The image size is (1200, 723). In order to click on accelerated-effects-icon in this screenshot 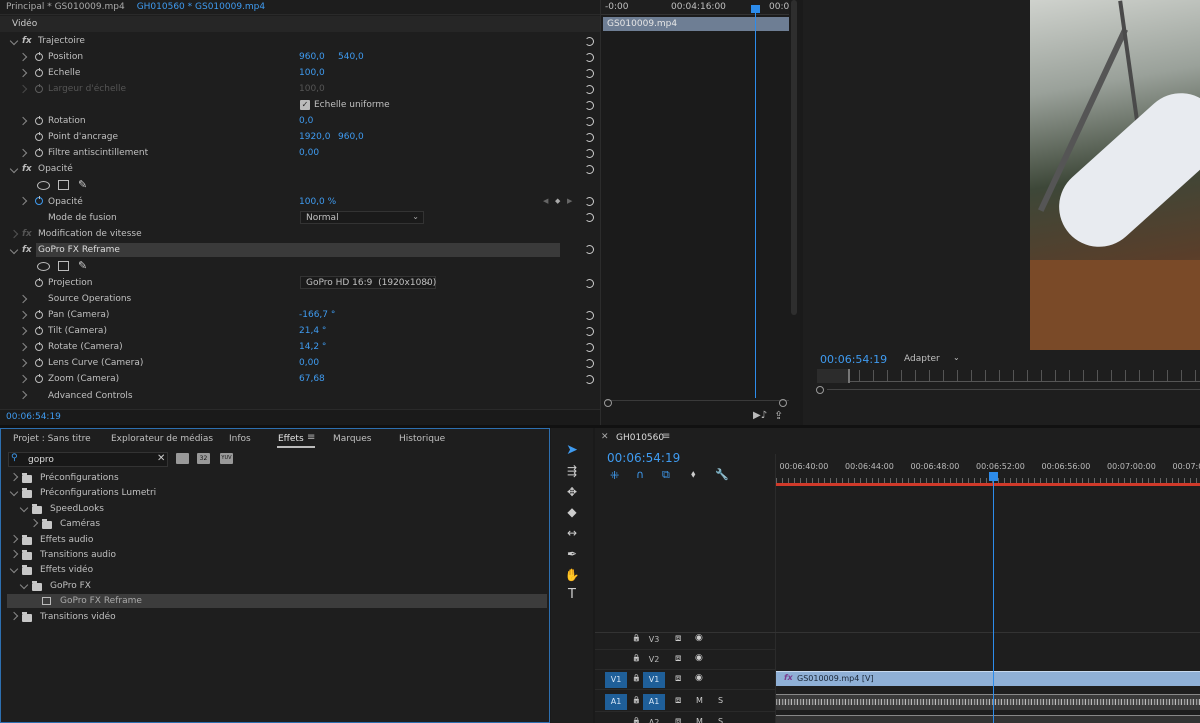, I will do `click(182, 458)`.